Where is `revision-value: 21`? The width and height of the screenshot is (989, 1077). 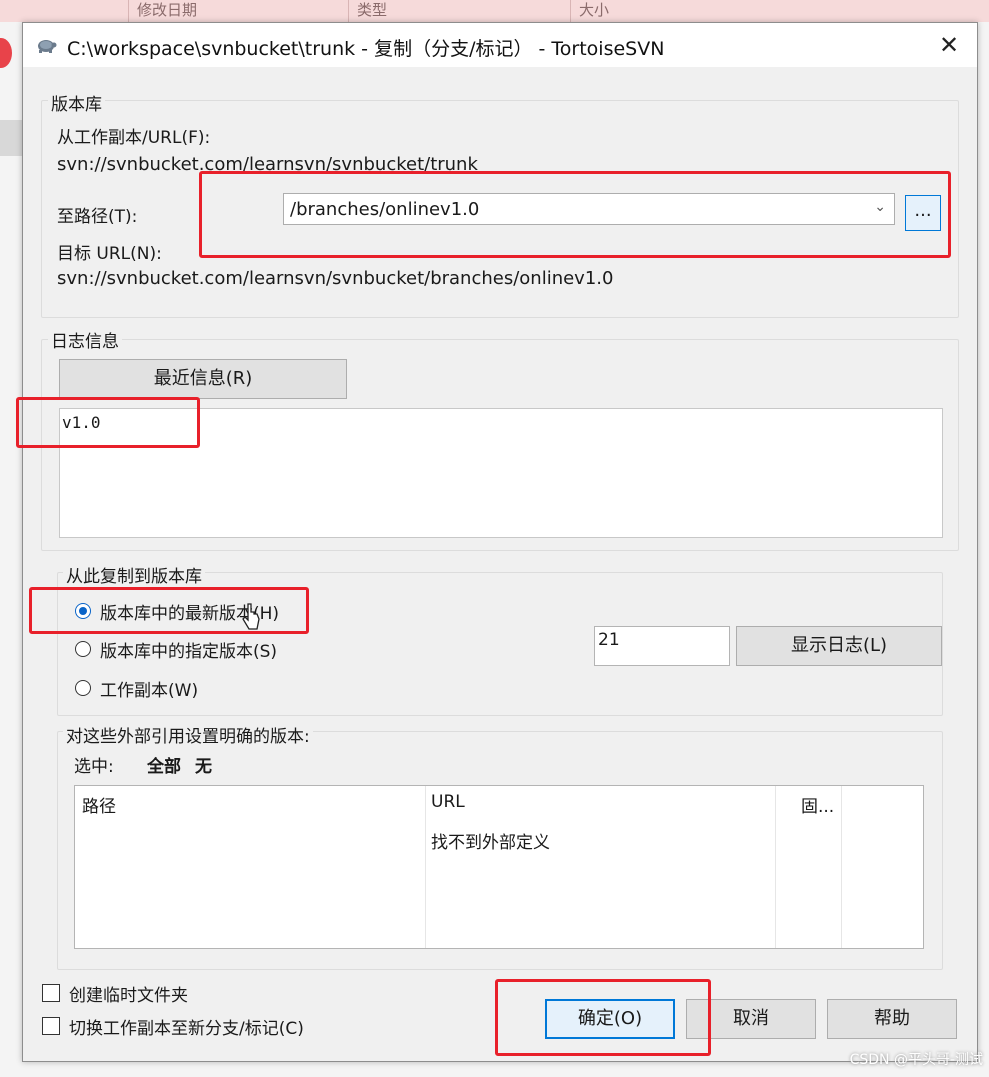
revision-value: 21 is located at coordinates (609, 640).